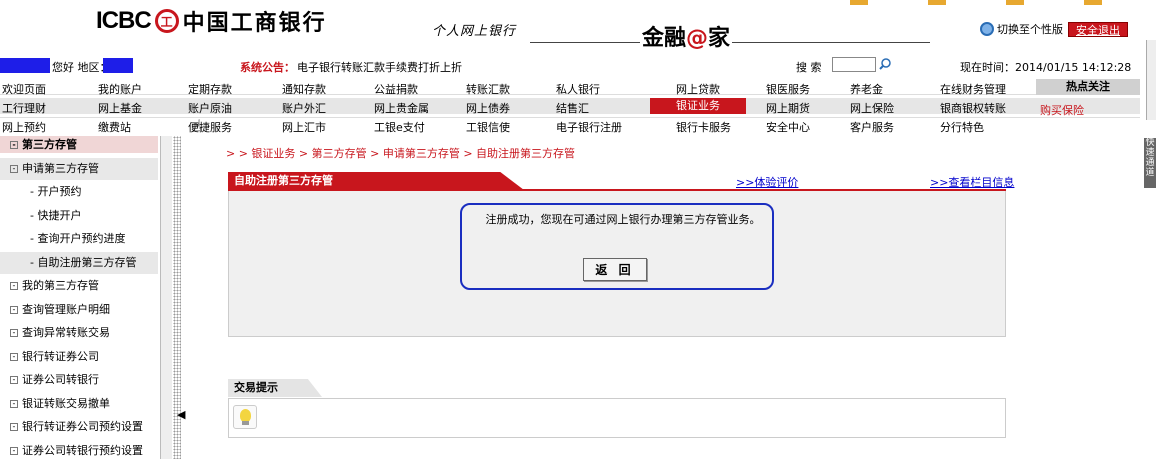  I want to click on quick-channel-tab: 快速通道, so click(1150, 163).